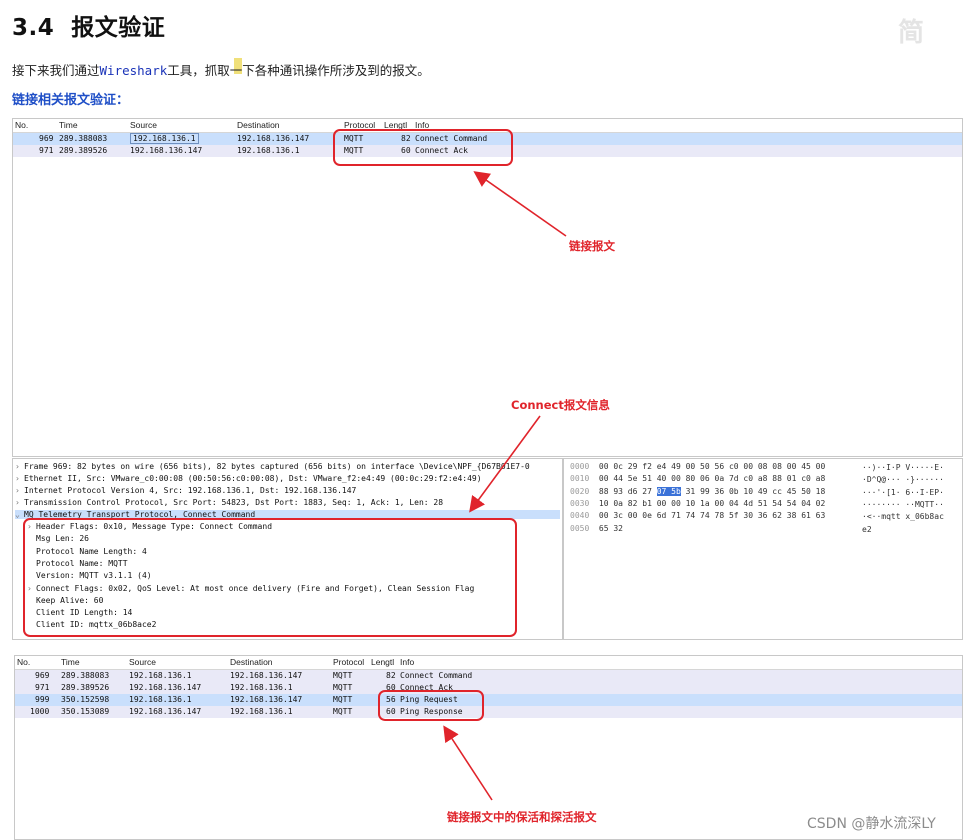 The image size is (978, 840). I want to click on annotation-connect-packets: 链接报文, so click(592, 246).